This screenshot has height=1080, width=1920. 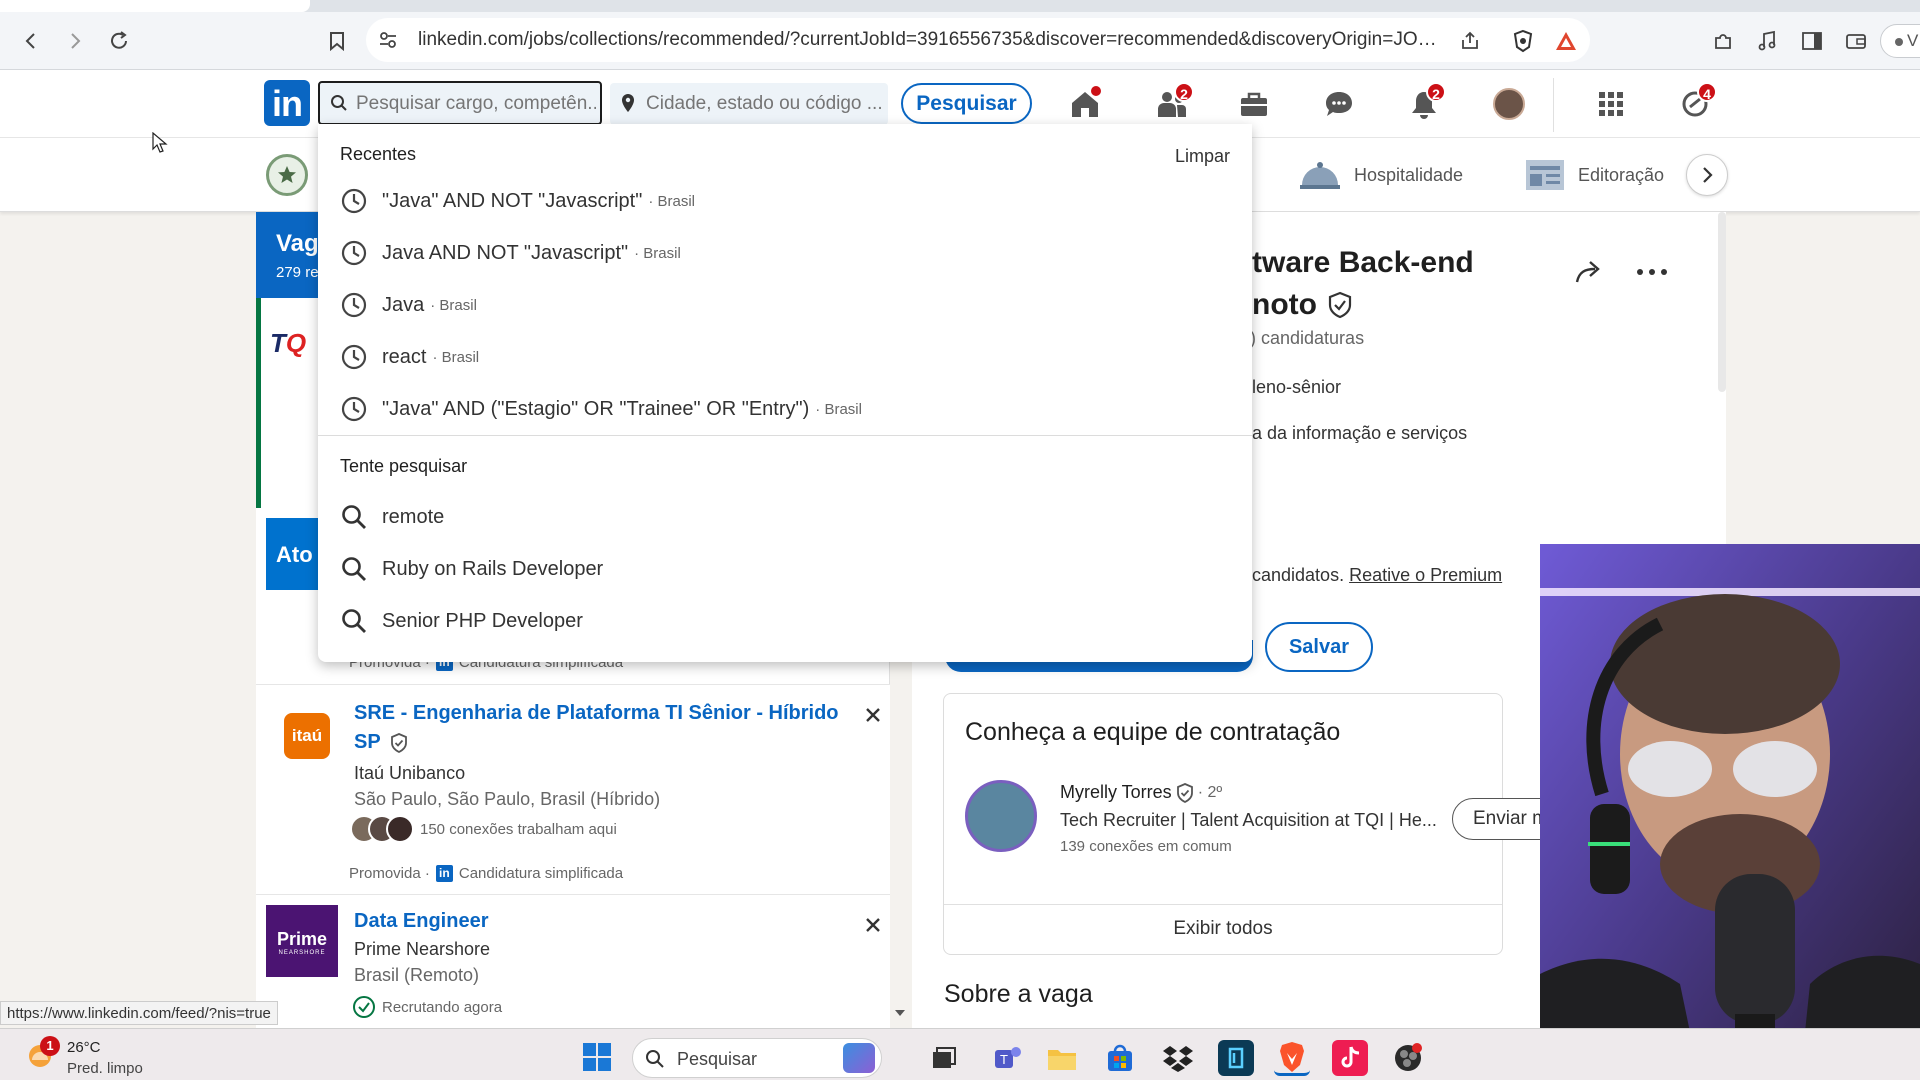 I want to click on recent-query: Java AND NOT "Javascript", so click(x=505, y=252).